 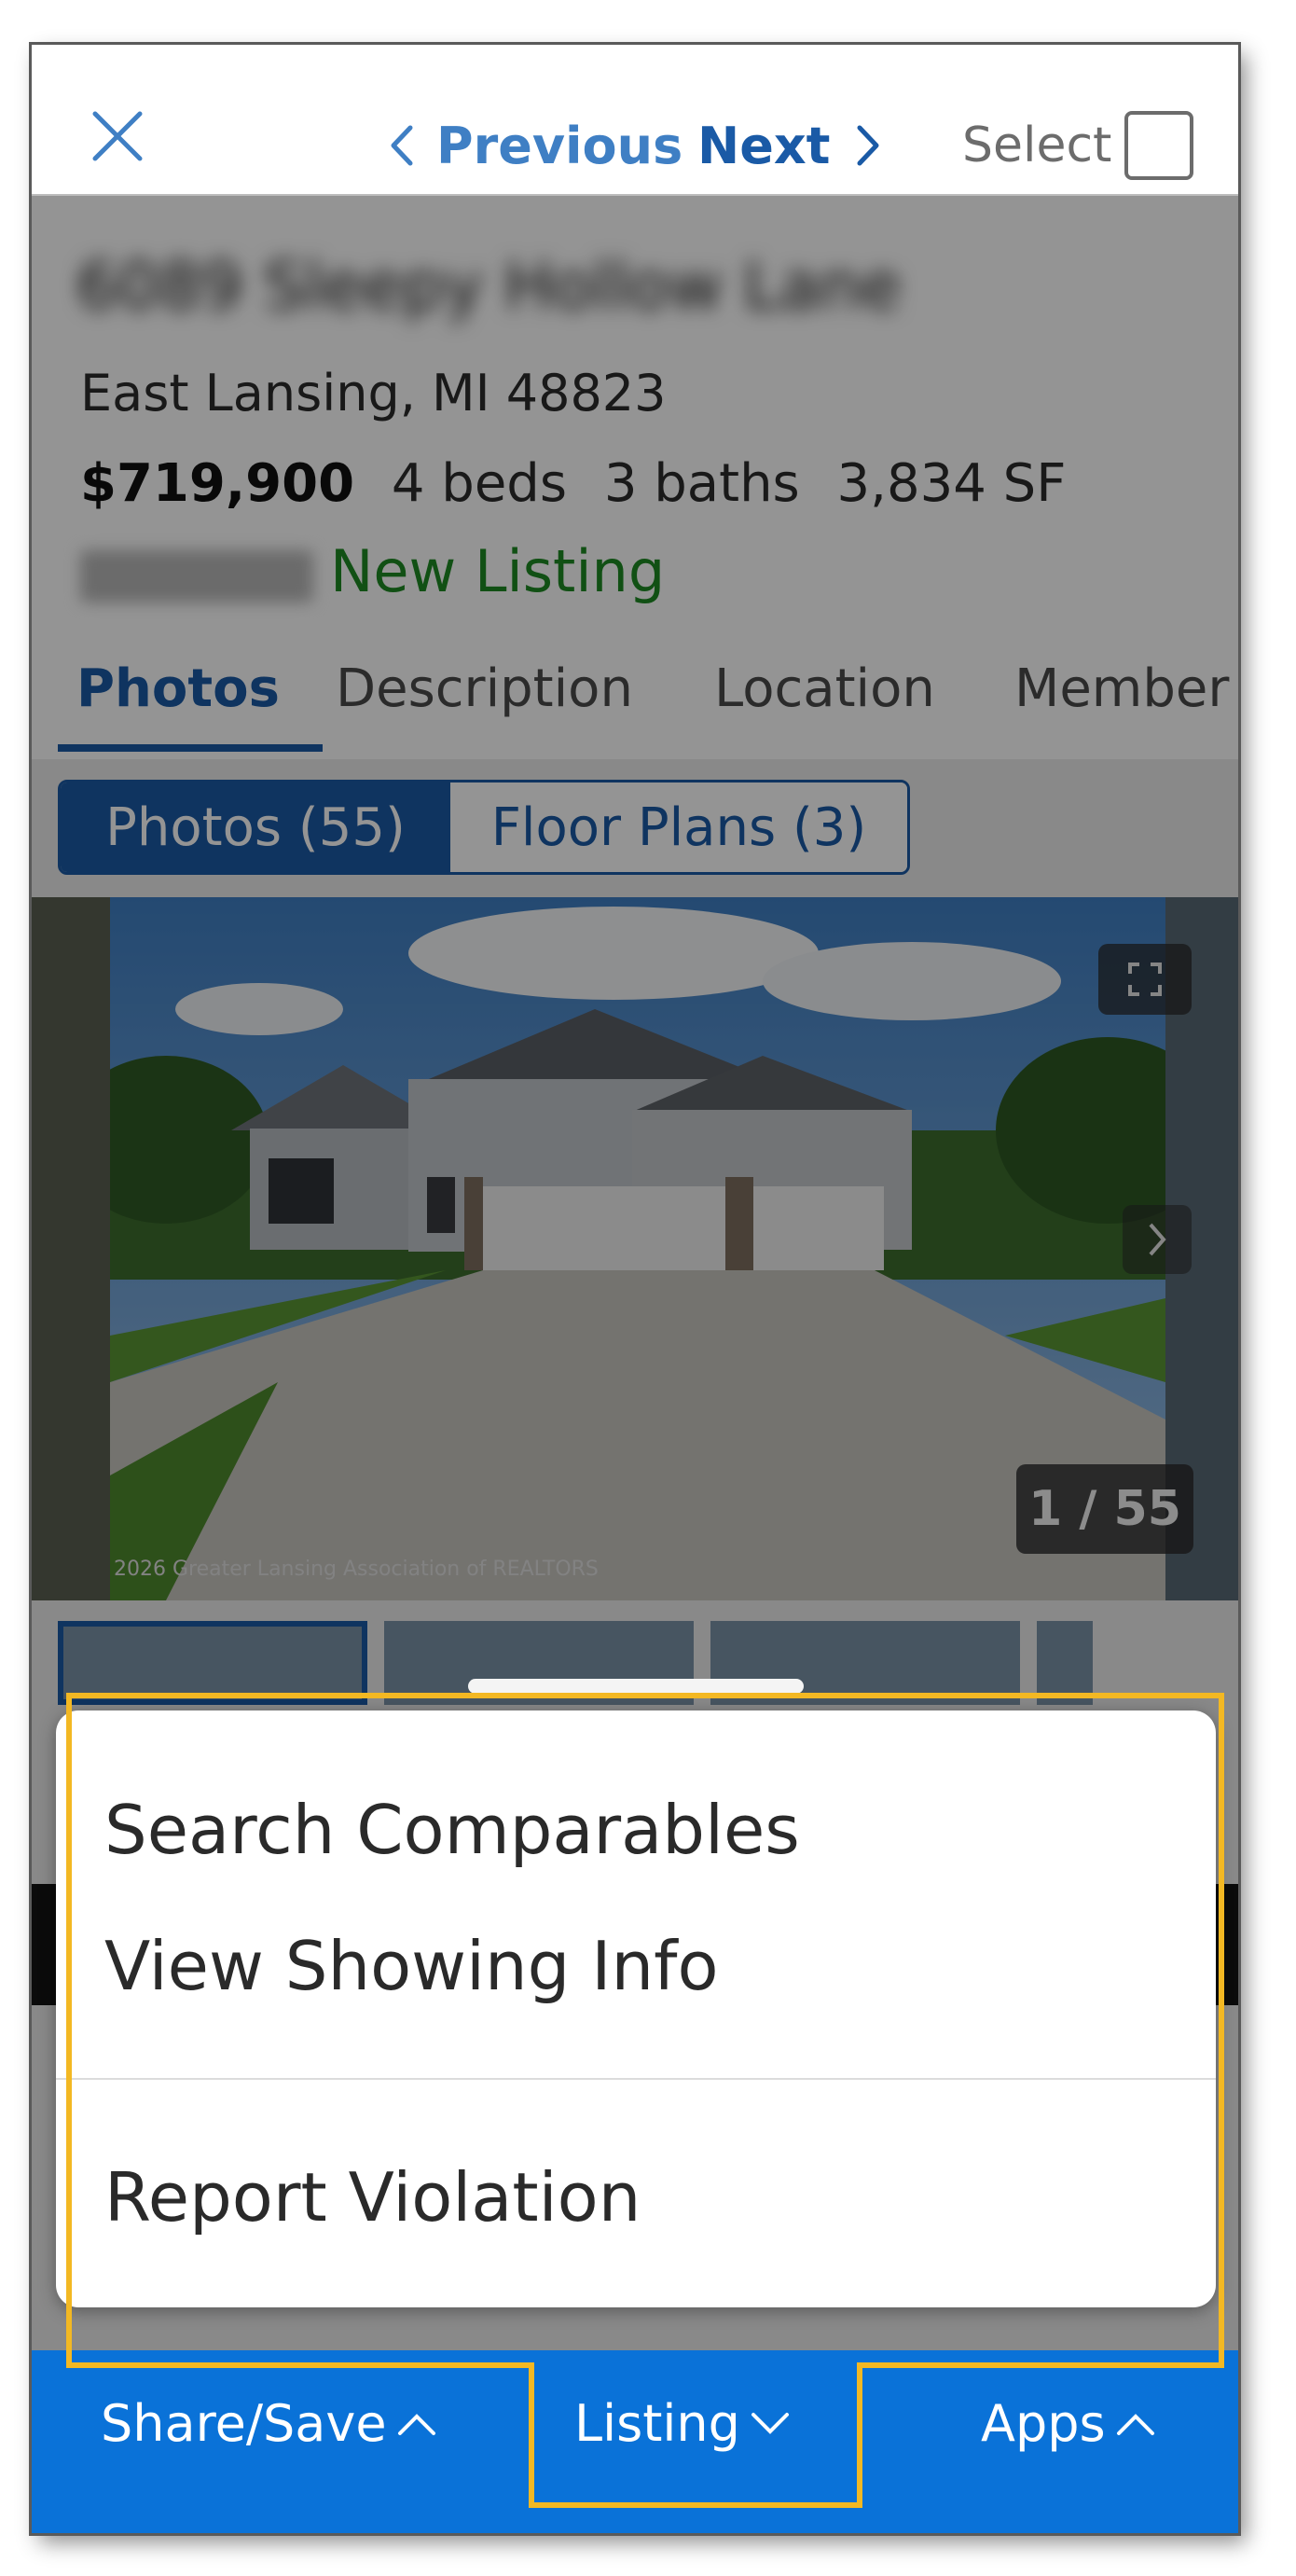 I want to click on listing-label: Listing, so click(x=657, y=2423).